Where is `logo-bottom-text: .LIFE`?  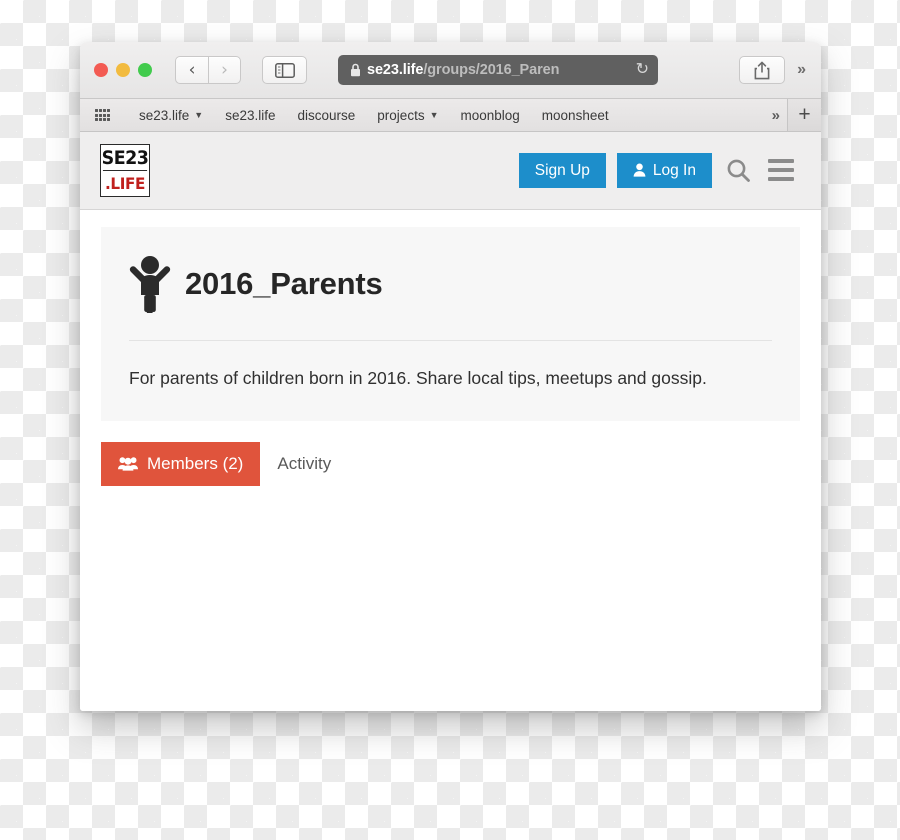 logo-bottom-text: .LIFE is located at coordinates (125, 183).